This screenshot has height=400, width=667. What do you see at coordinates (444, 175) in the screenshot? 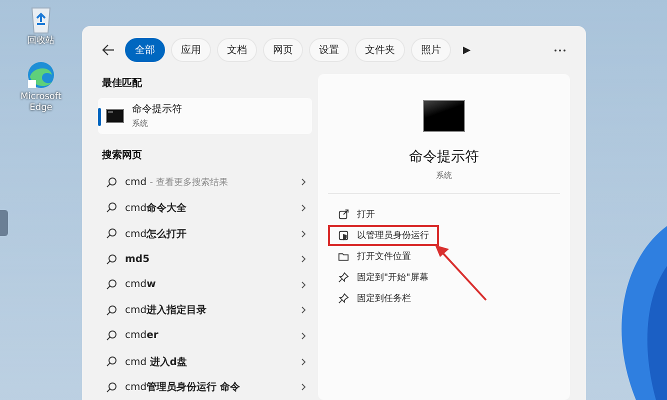
I see `preview-subtitle: 系统` at bounding box center [444, 175].